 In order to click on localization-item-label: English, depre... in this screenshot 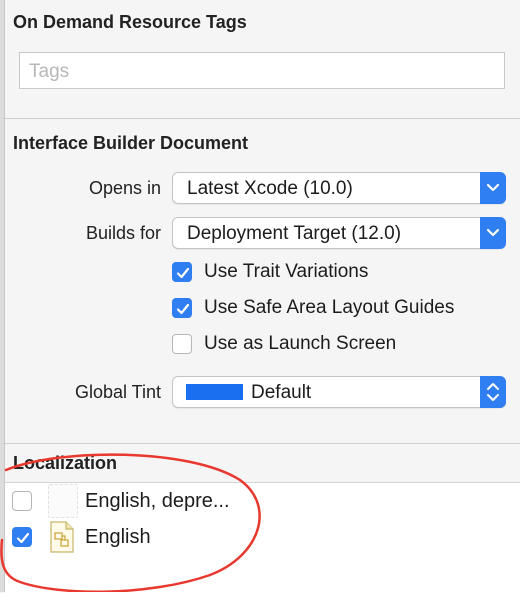, I will do `click(157, 501)`.